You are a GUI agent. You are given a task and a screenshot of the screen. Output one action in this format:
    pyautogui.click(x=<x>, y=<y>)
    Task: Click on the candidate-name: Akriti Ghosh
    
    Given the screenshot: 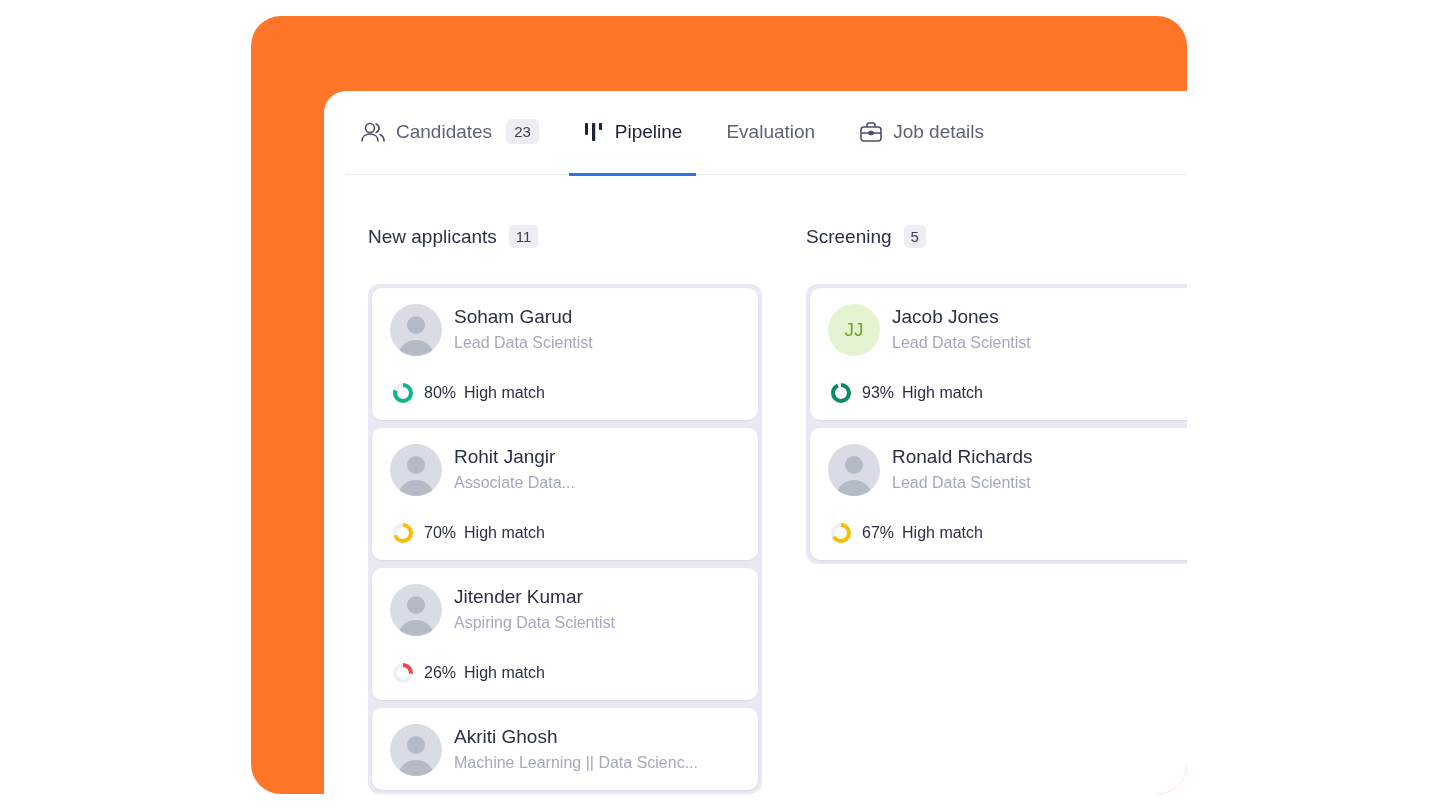 What is the action you would take?
    pyautogui.click(x=506, y=737)
    